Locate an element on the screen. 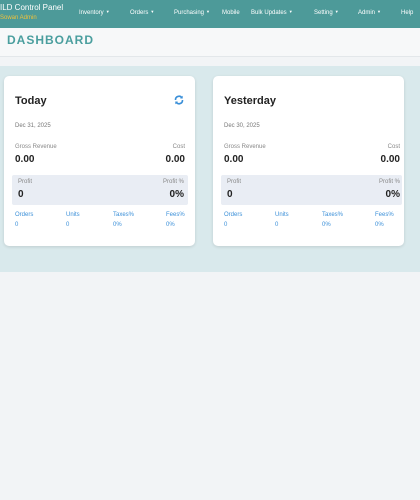 The width and height of the screenshot is (420, 500). nav-item-label: Bulk Updates is located at coordinates (269, 13).